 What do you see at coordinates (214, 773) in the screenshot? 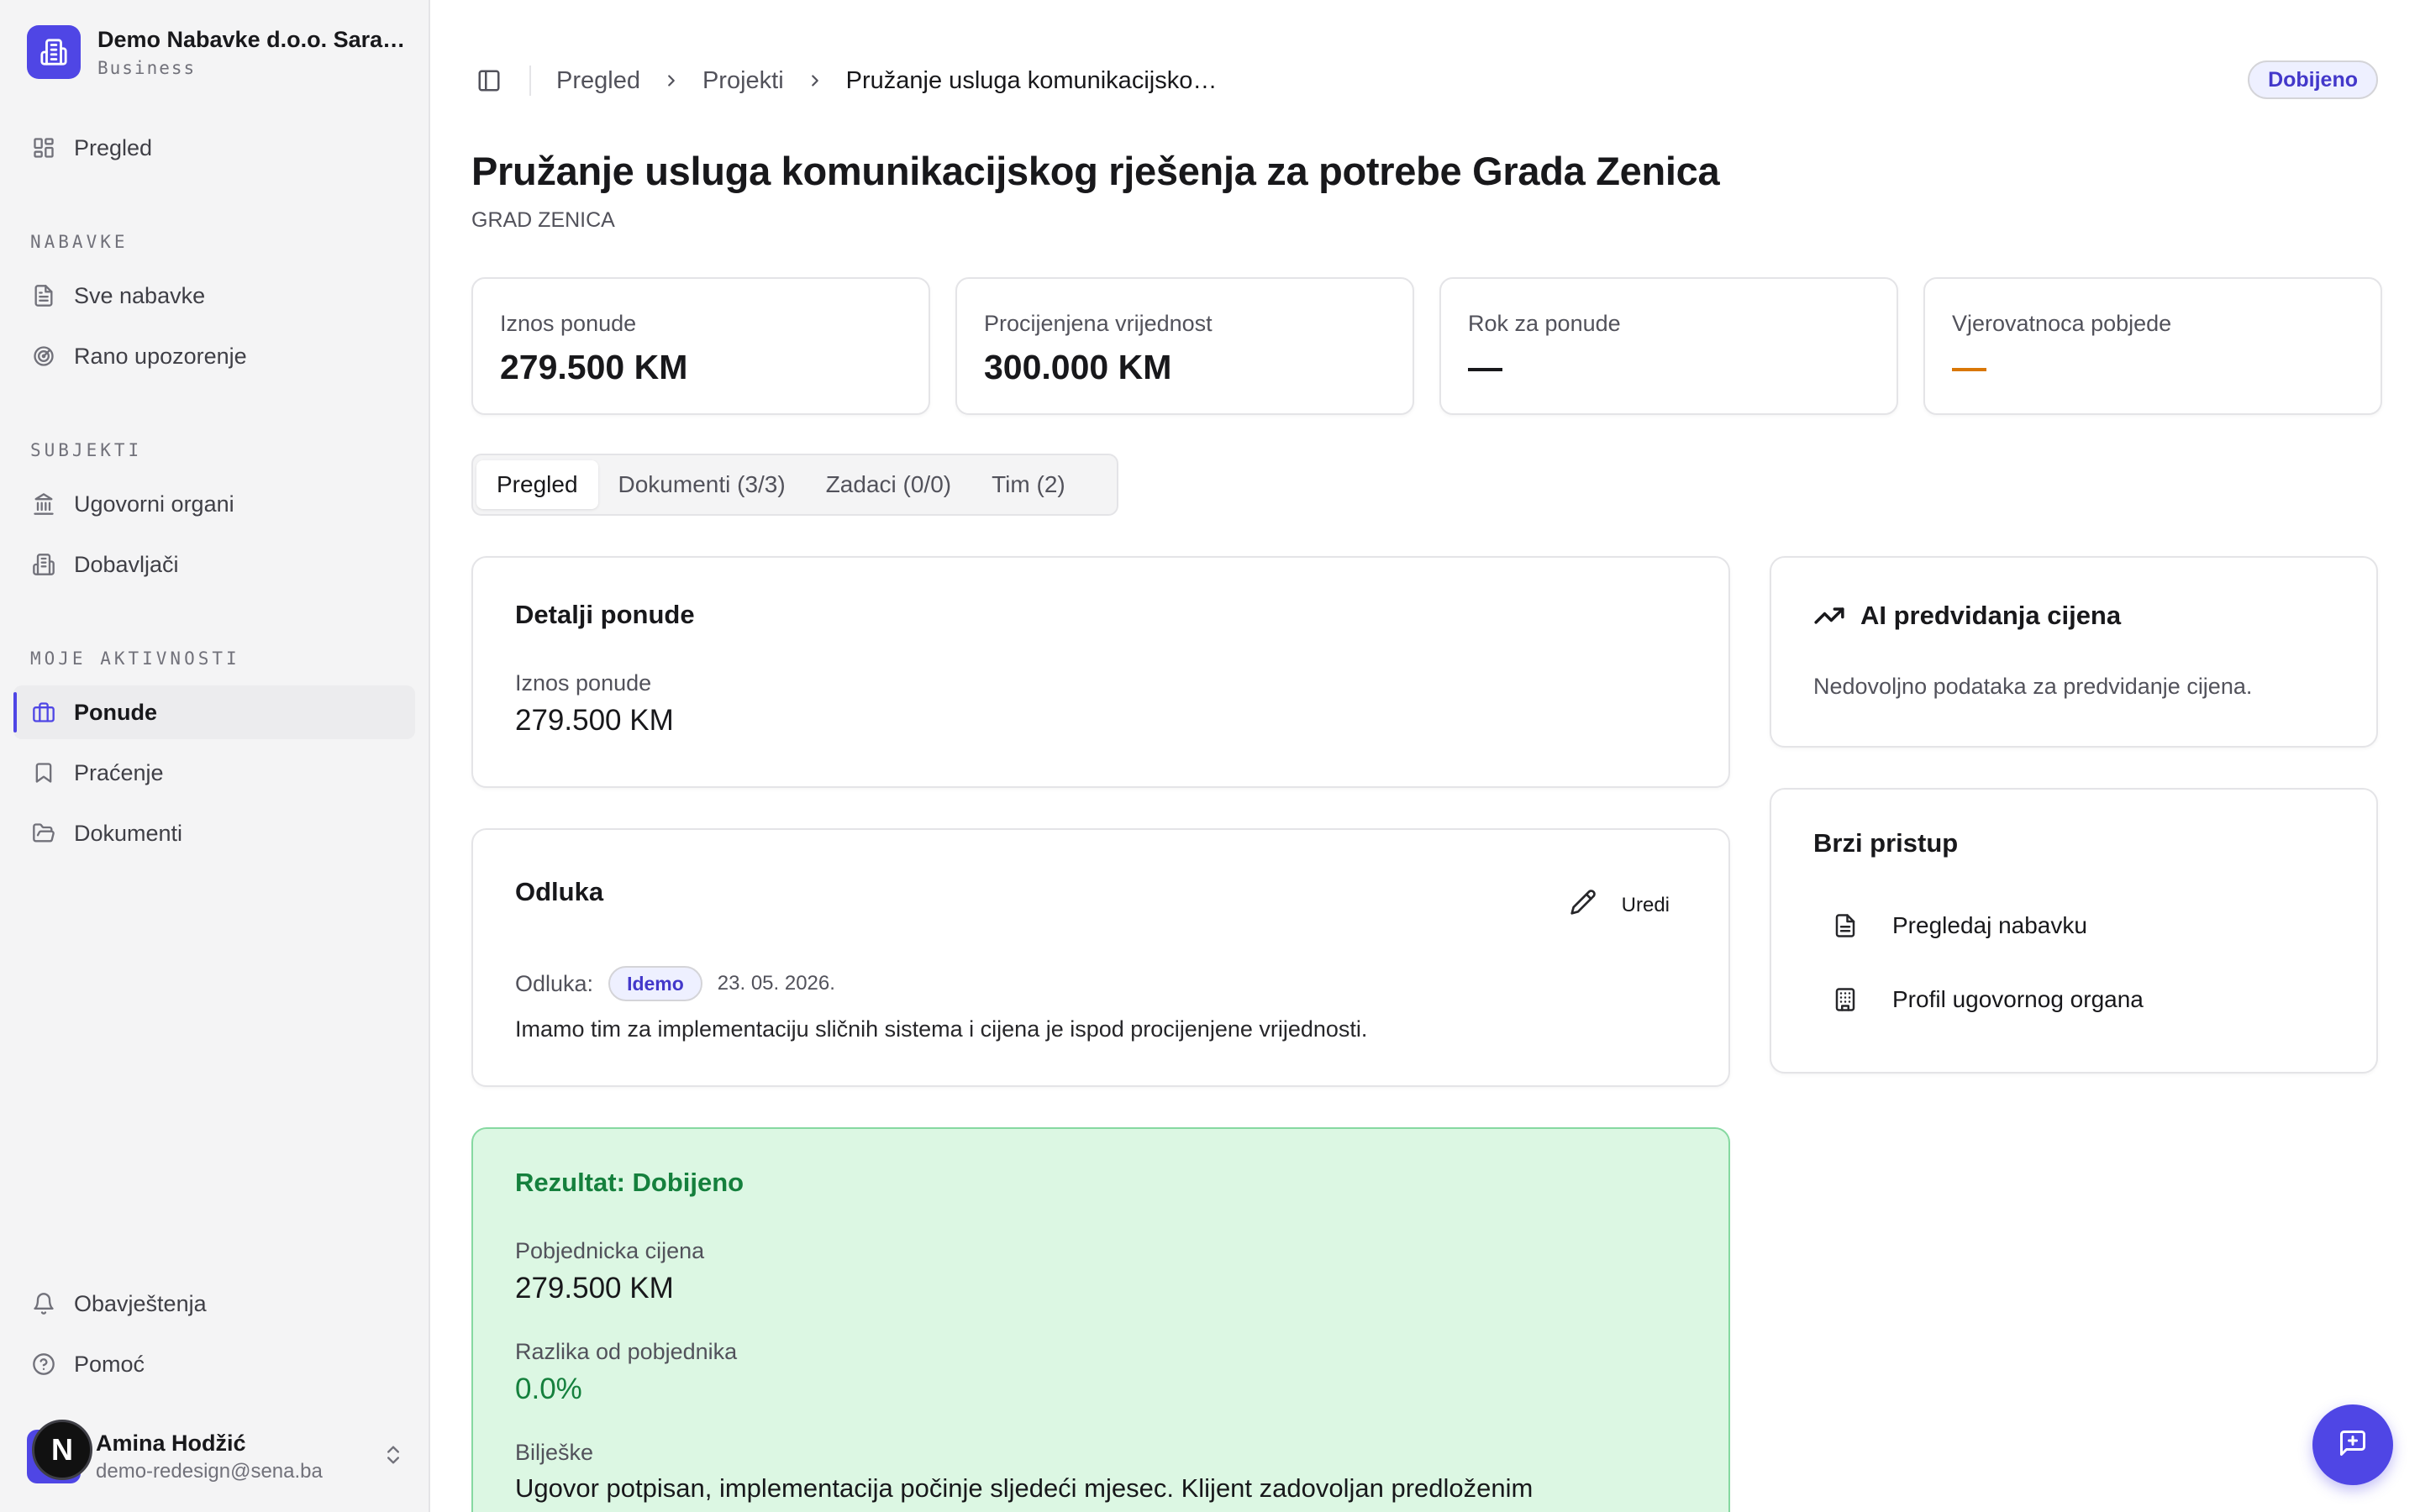
I see `sidebar-item-pracenje: Praćenje` at bounding box center [214, 773].